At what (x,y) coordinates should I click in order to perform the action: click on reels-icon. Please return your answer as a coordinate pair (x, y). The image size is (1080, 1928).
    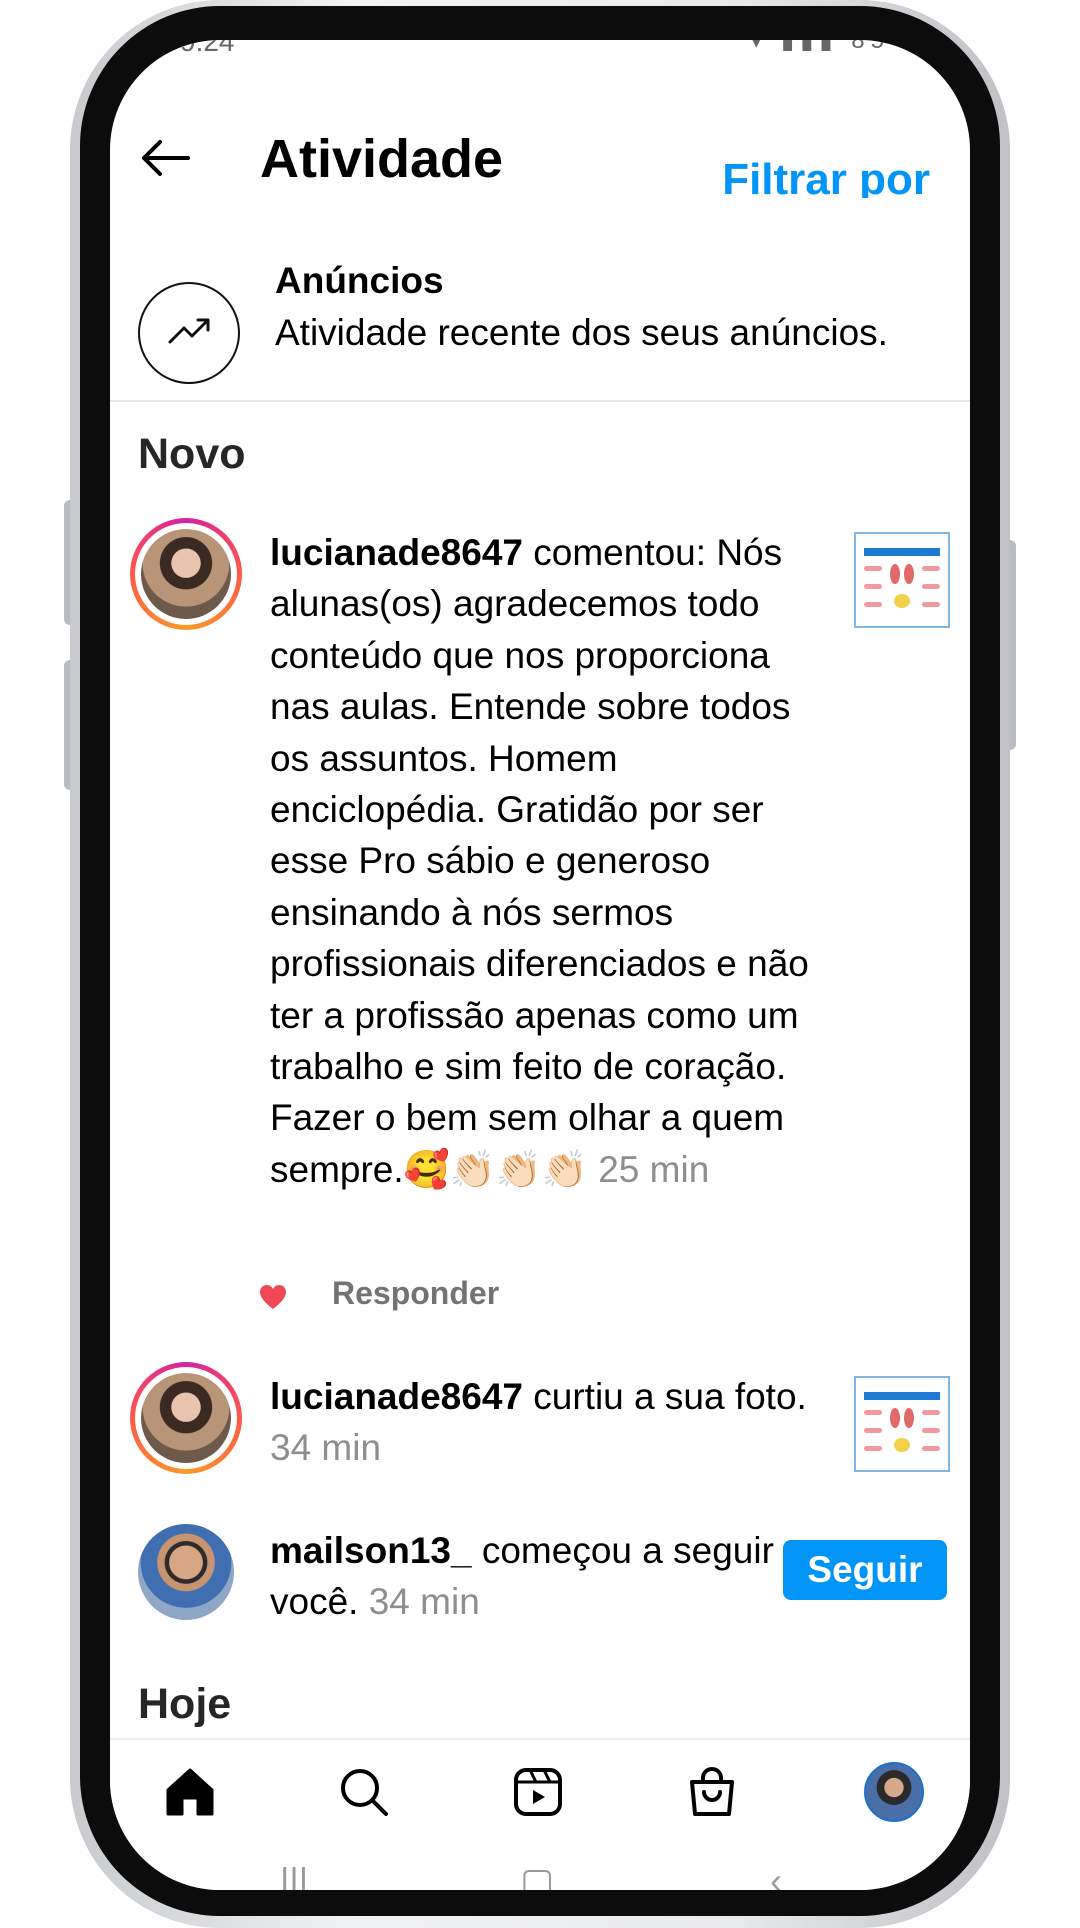
    Looking at the image, I should click on (538, 1792).